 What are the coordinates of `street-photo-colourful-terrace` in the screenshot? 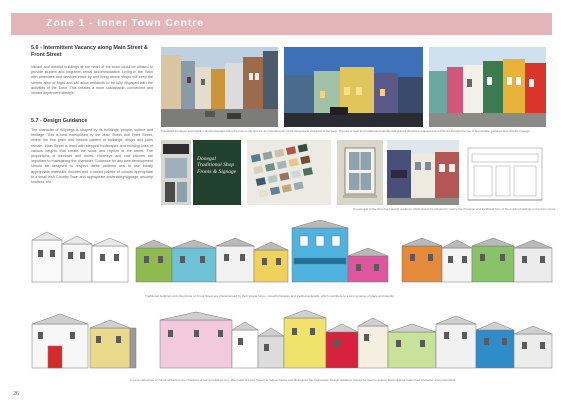 It's located at (487, 87).